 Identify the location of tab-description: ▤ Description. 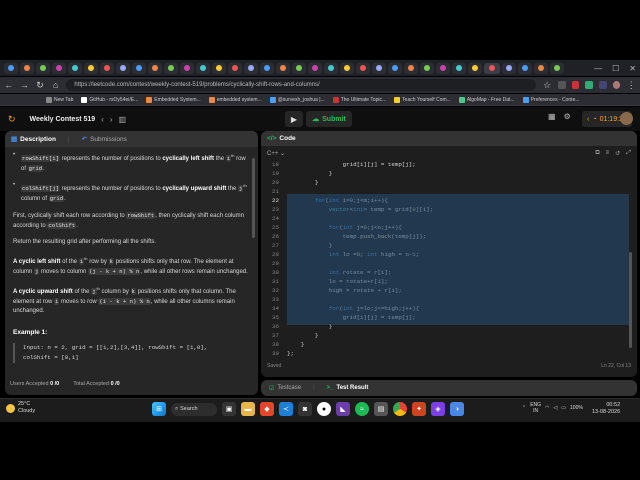
(33, 139).